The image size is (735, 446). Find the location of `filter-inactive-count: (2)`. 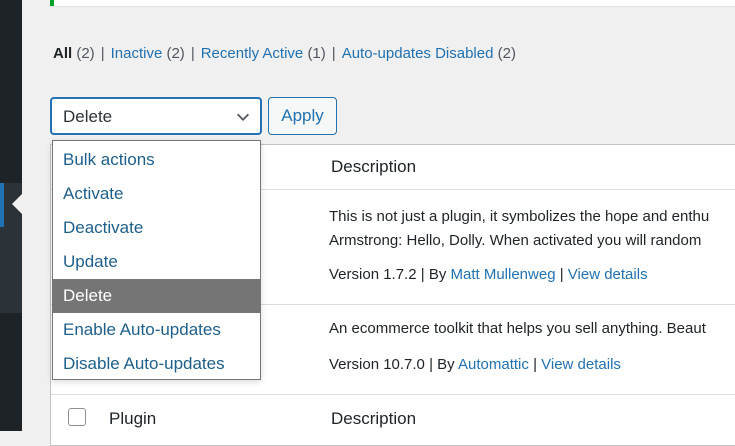

filter-inactive-count: (2) is located at coordinates (175, 53).